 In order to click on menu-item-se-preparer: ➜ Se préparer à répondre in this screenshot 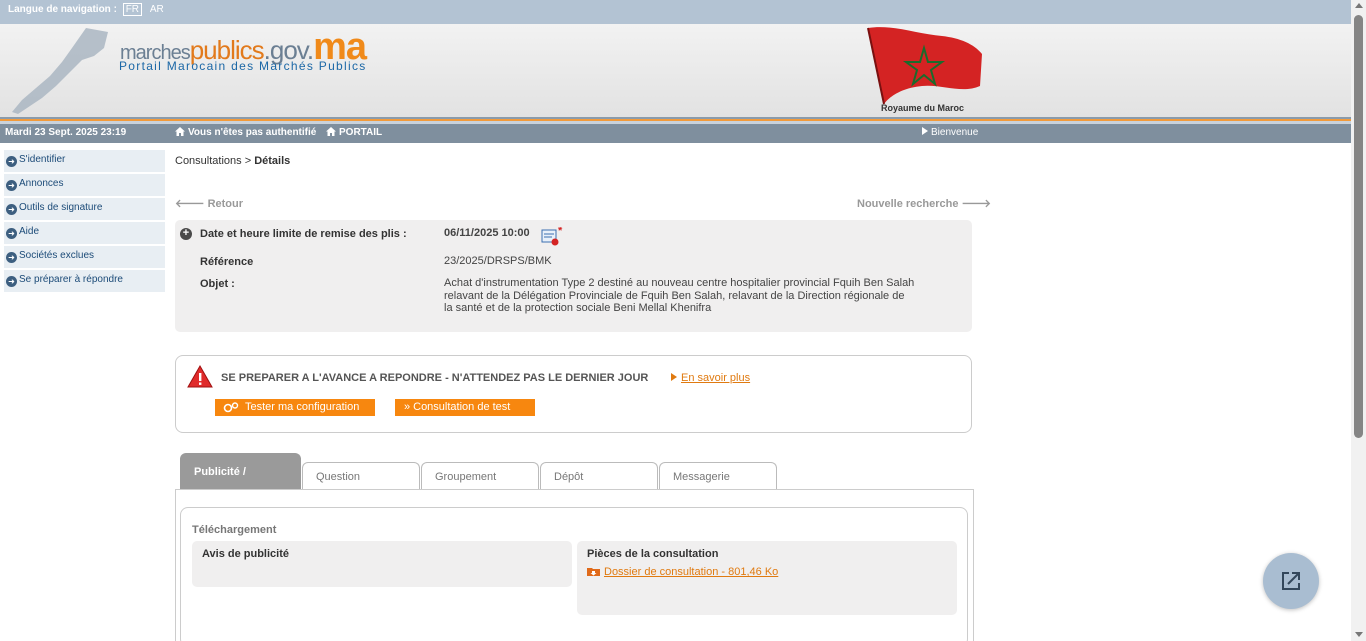, I will do `click(84, 281)`.